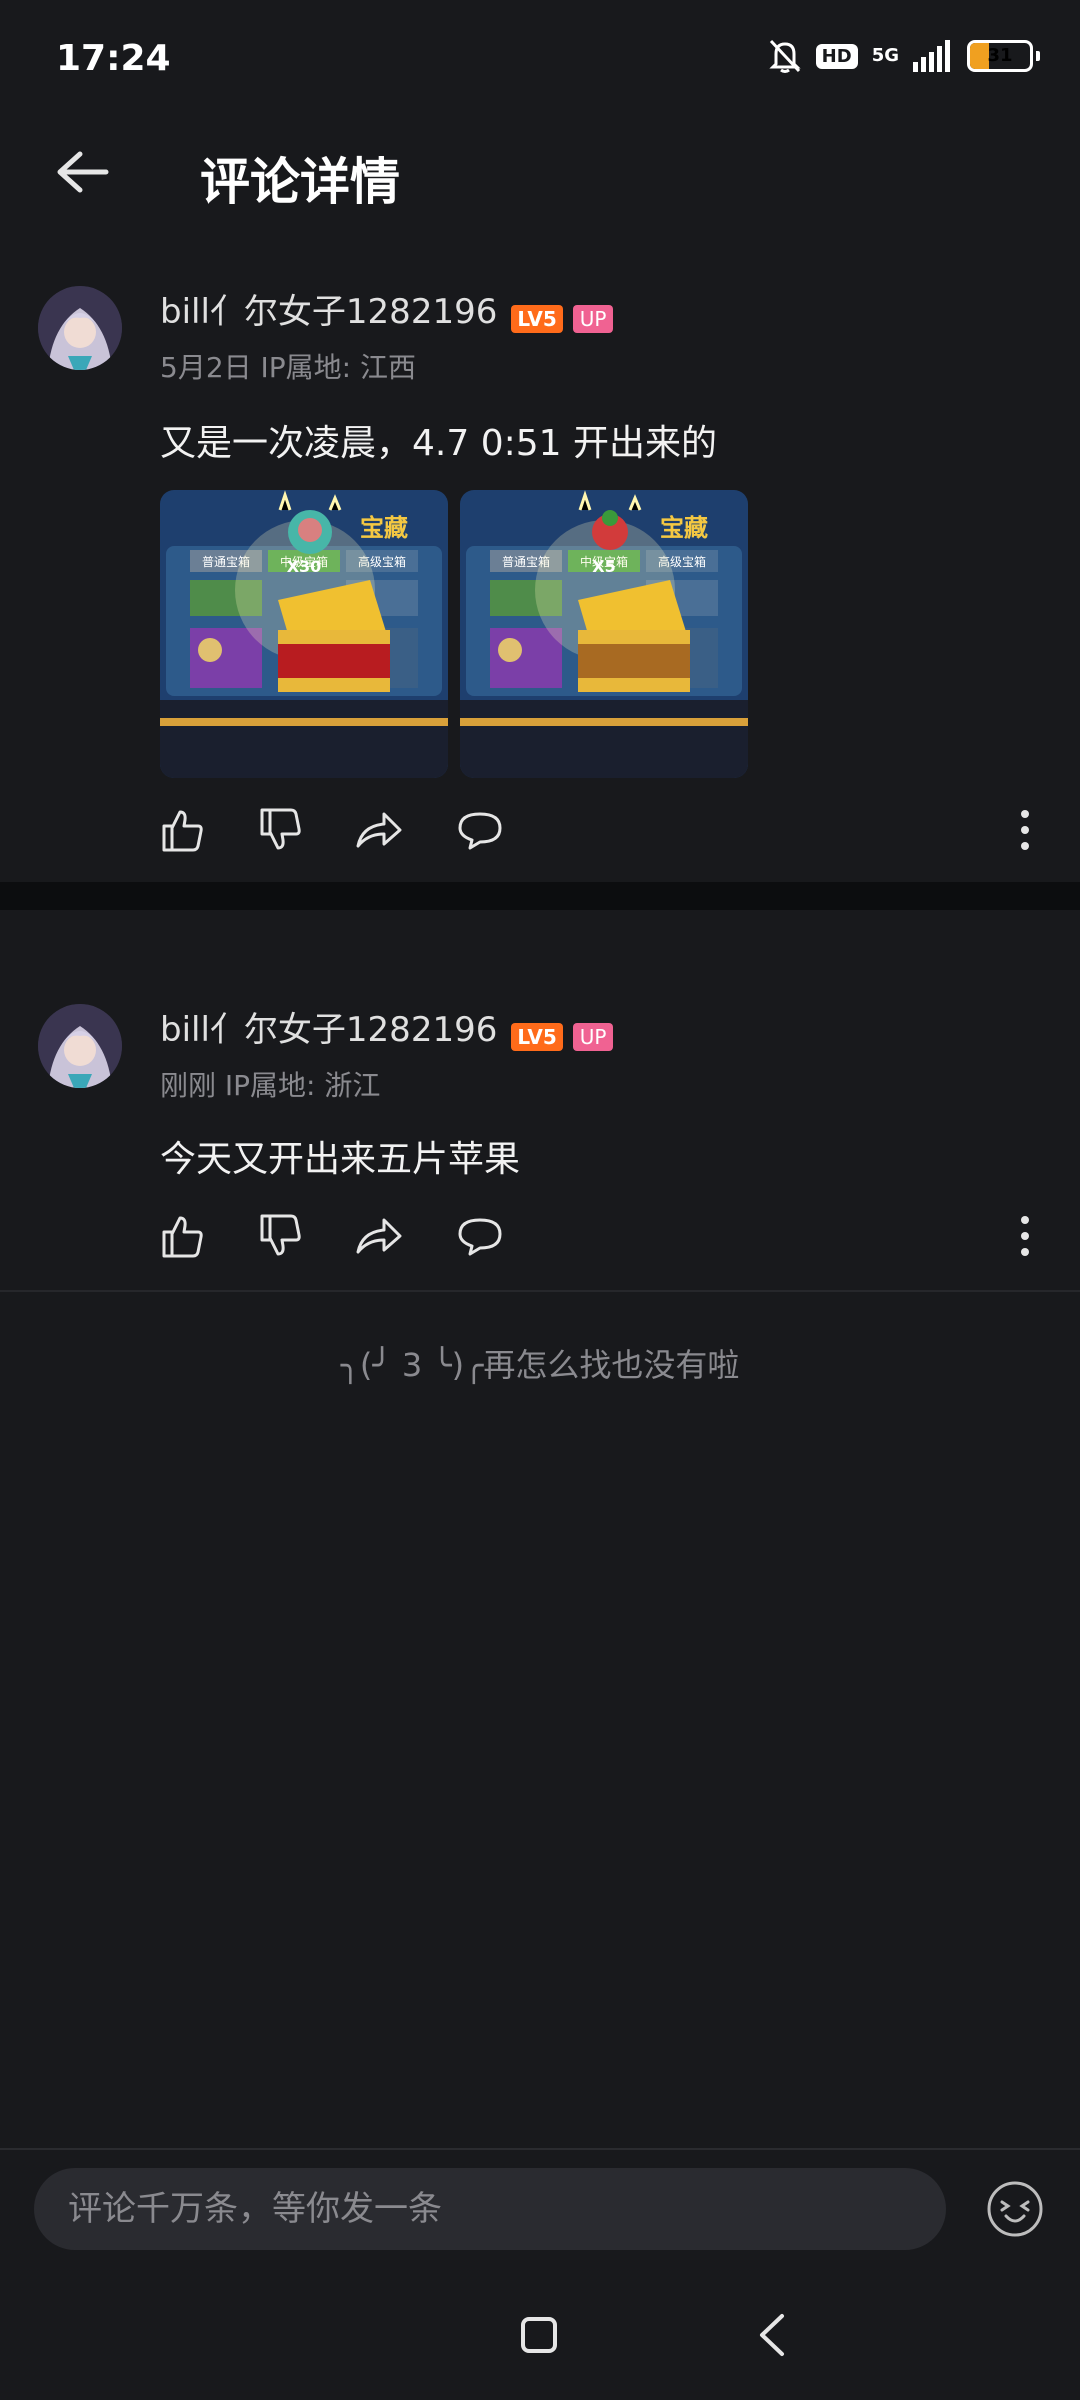  I want to click on nav-back-icon, so click(771, 2335).